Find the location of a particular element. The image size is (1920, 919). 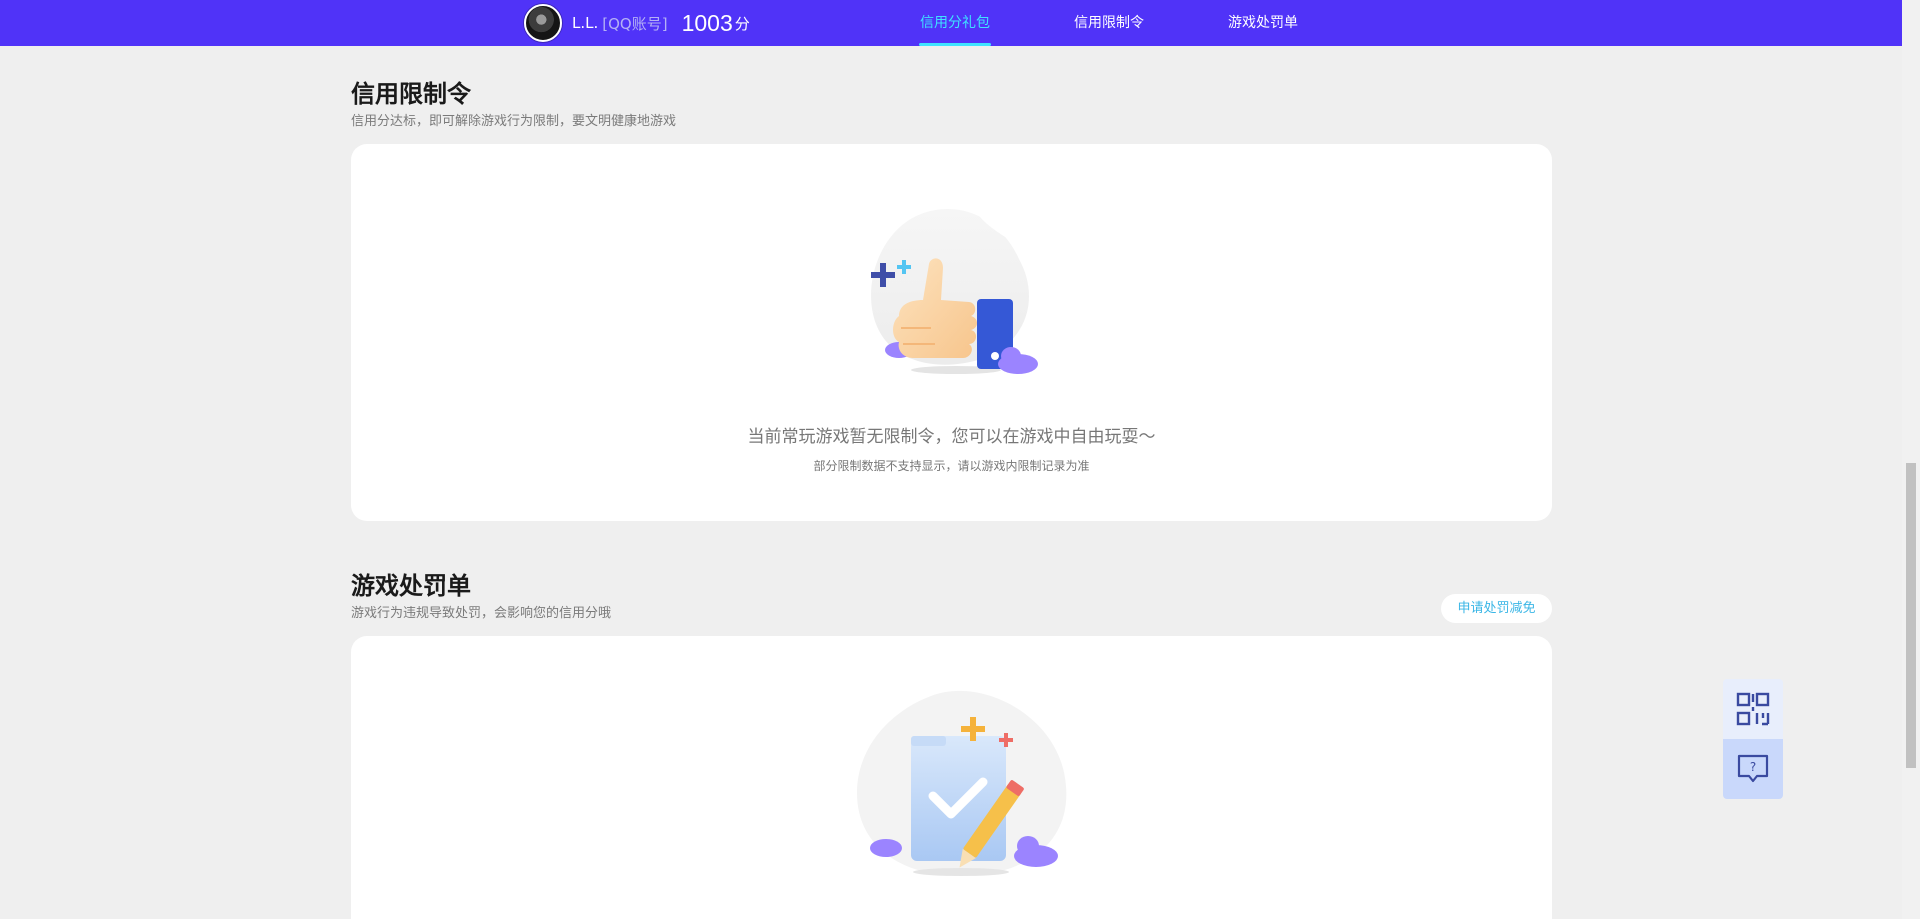

qr-code-button is located at coordinates (1753, 709).